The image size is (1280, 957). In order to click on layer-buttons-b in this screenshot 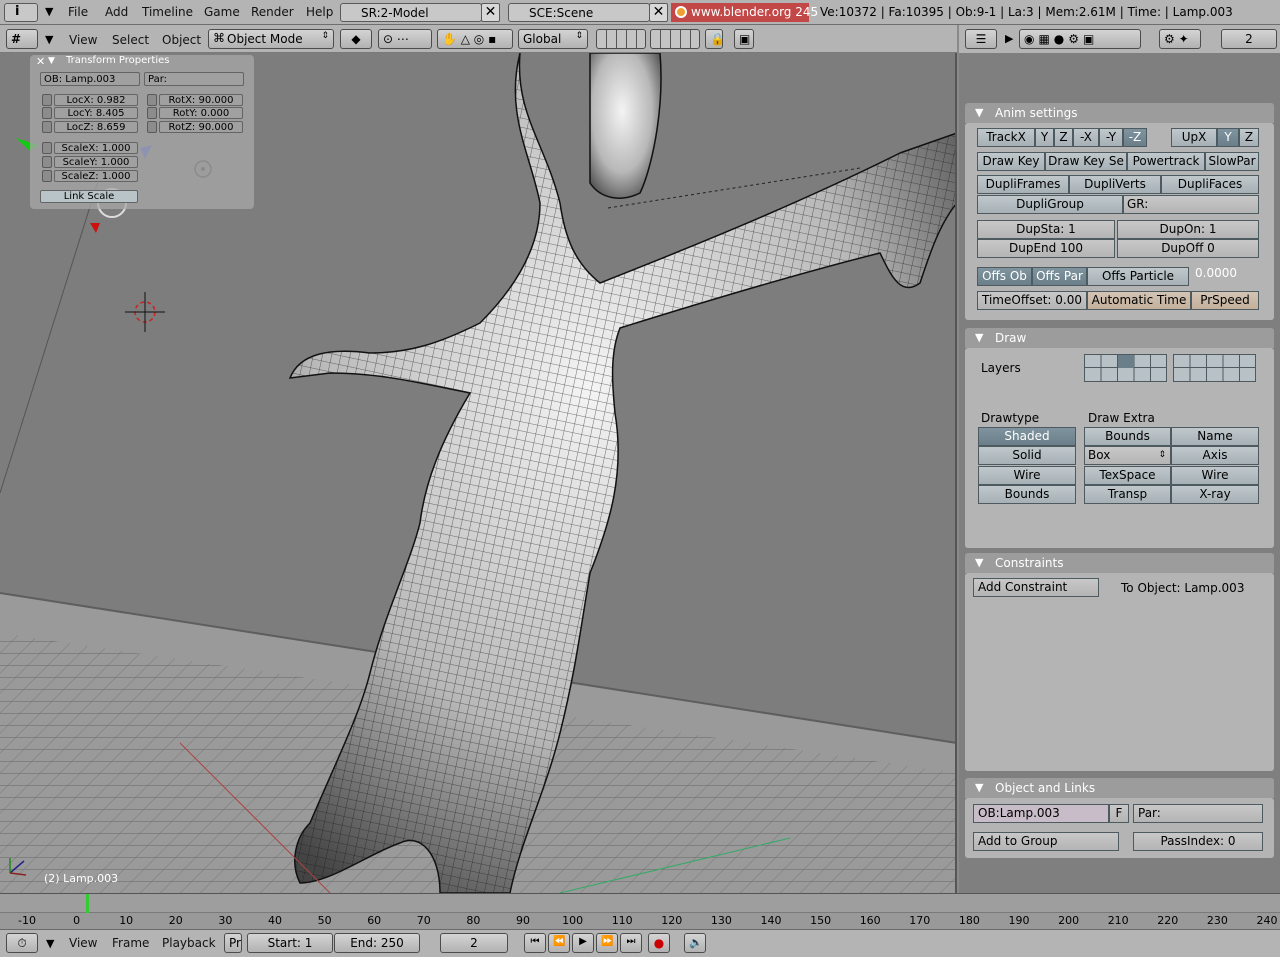, I will do `click(675, 39)`.